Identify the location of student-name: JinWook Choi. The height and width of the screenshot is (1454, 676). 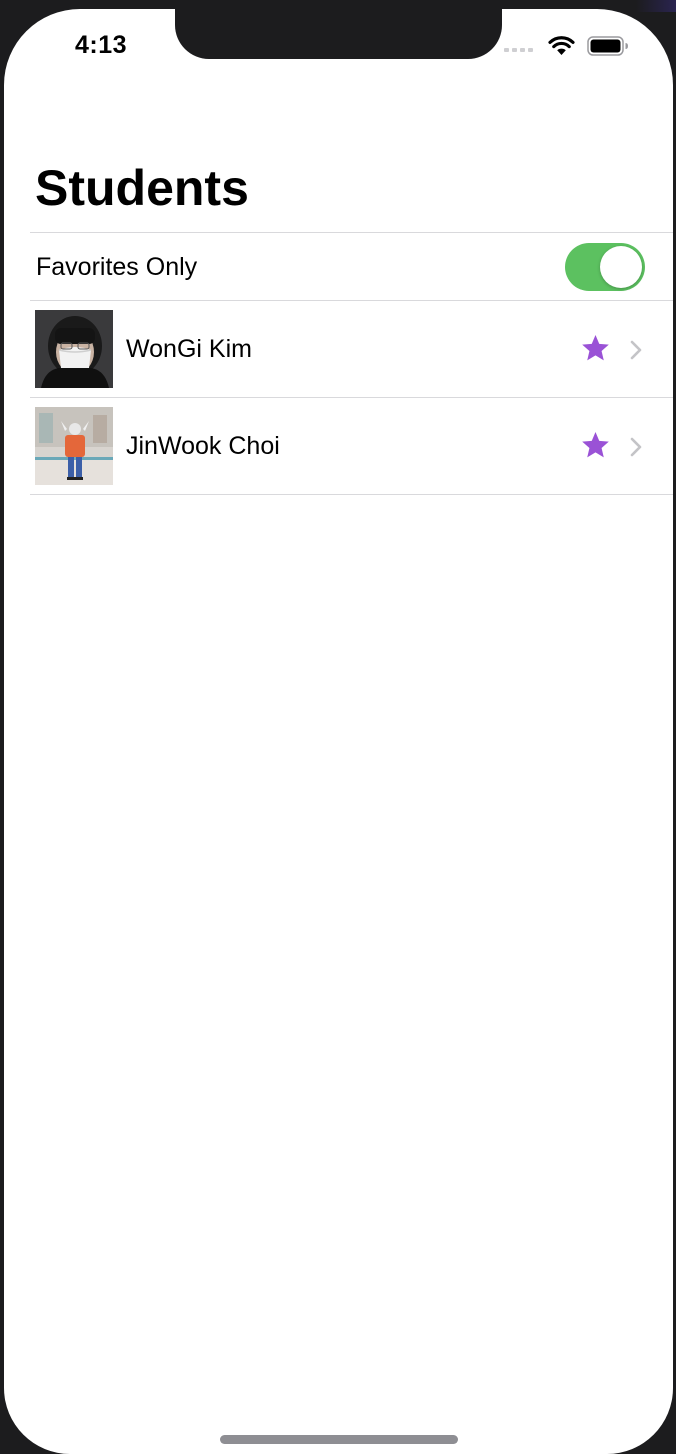
(203, 446).